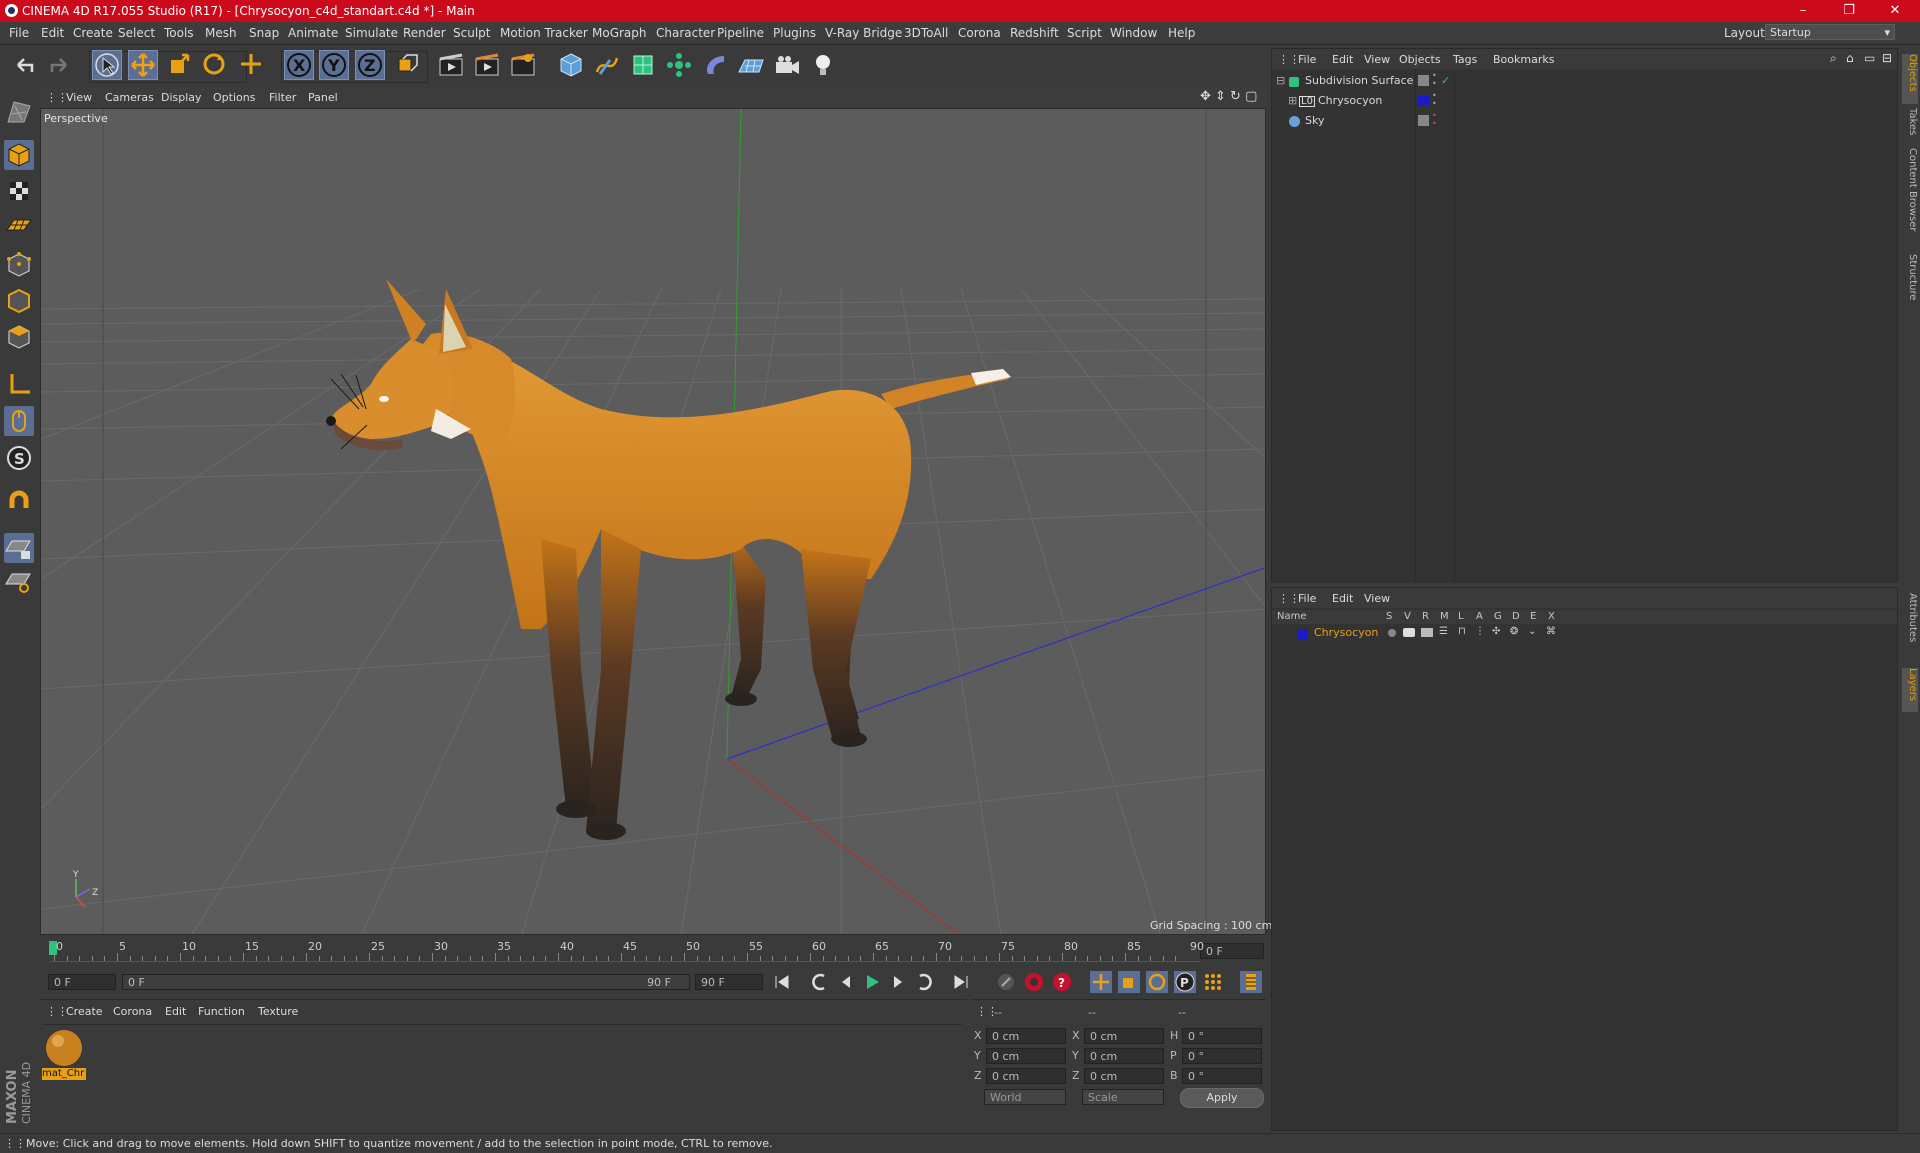  What do you see at coordinates (898, 982) in the screenshot?
I see `next-frame-button` at bounding box center [898, 982].